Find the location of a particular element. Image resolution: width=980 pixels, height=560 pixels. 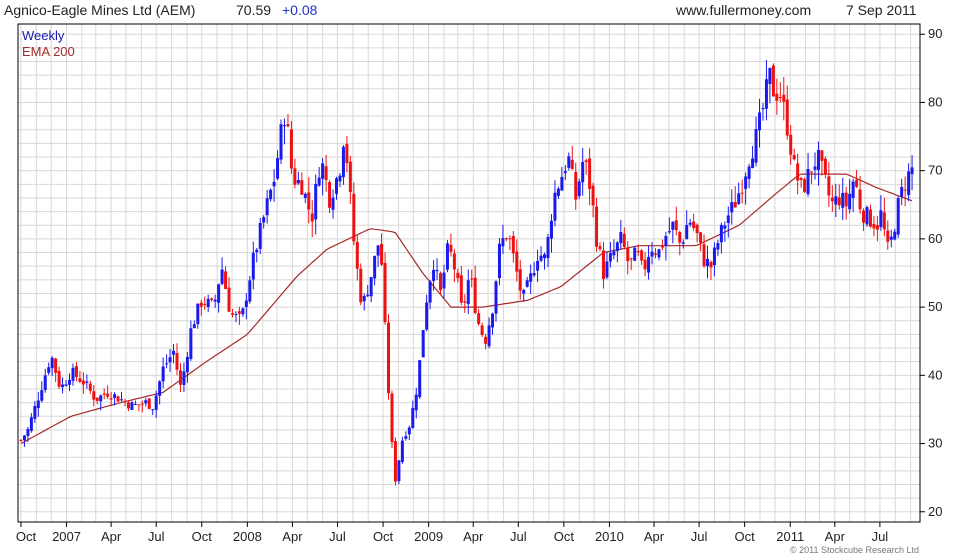

y-tick-label: 40 is located at coordinates (935, 374).